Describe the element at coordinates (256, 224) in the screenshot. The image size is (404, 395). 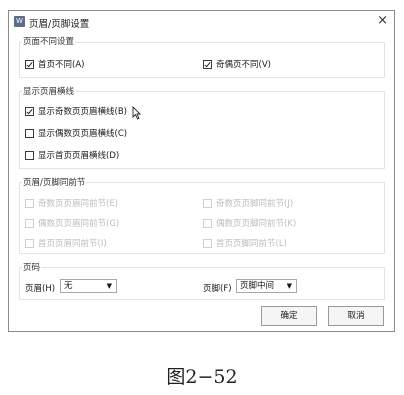
I see `even-footer-same-label: 偶数页页脚同前节(K)` at that location.